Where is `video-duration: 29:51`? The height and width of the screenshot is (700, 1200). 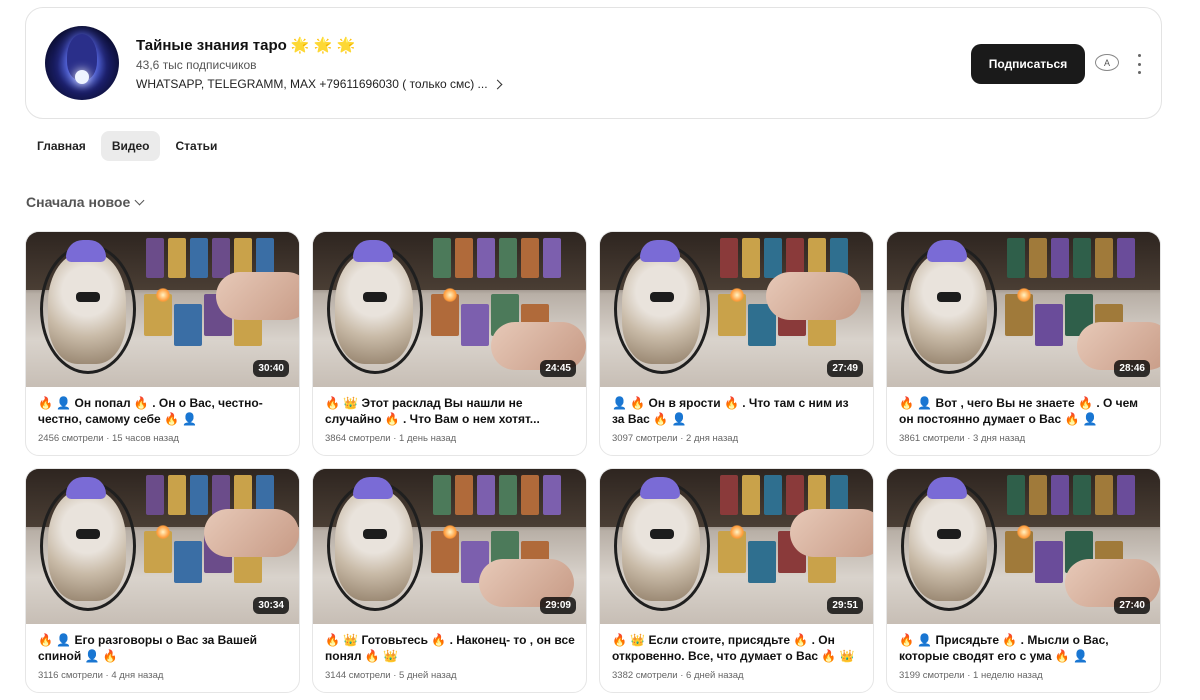
video-duration: 29:51 is located at coordinates (845, 605).